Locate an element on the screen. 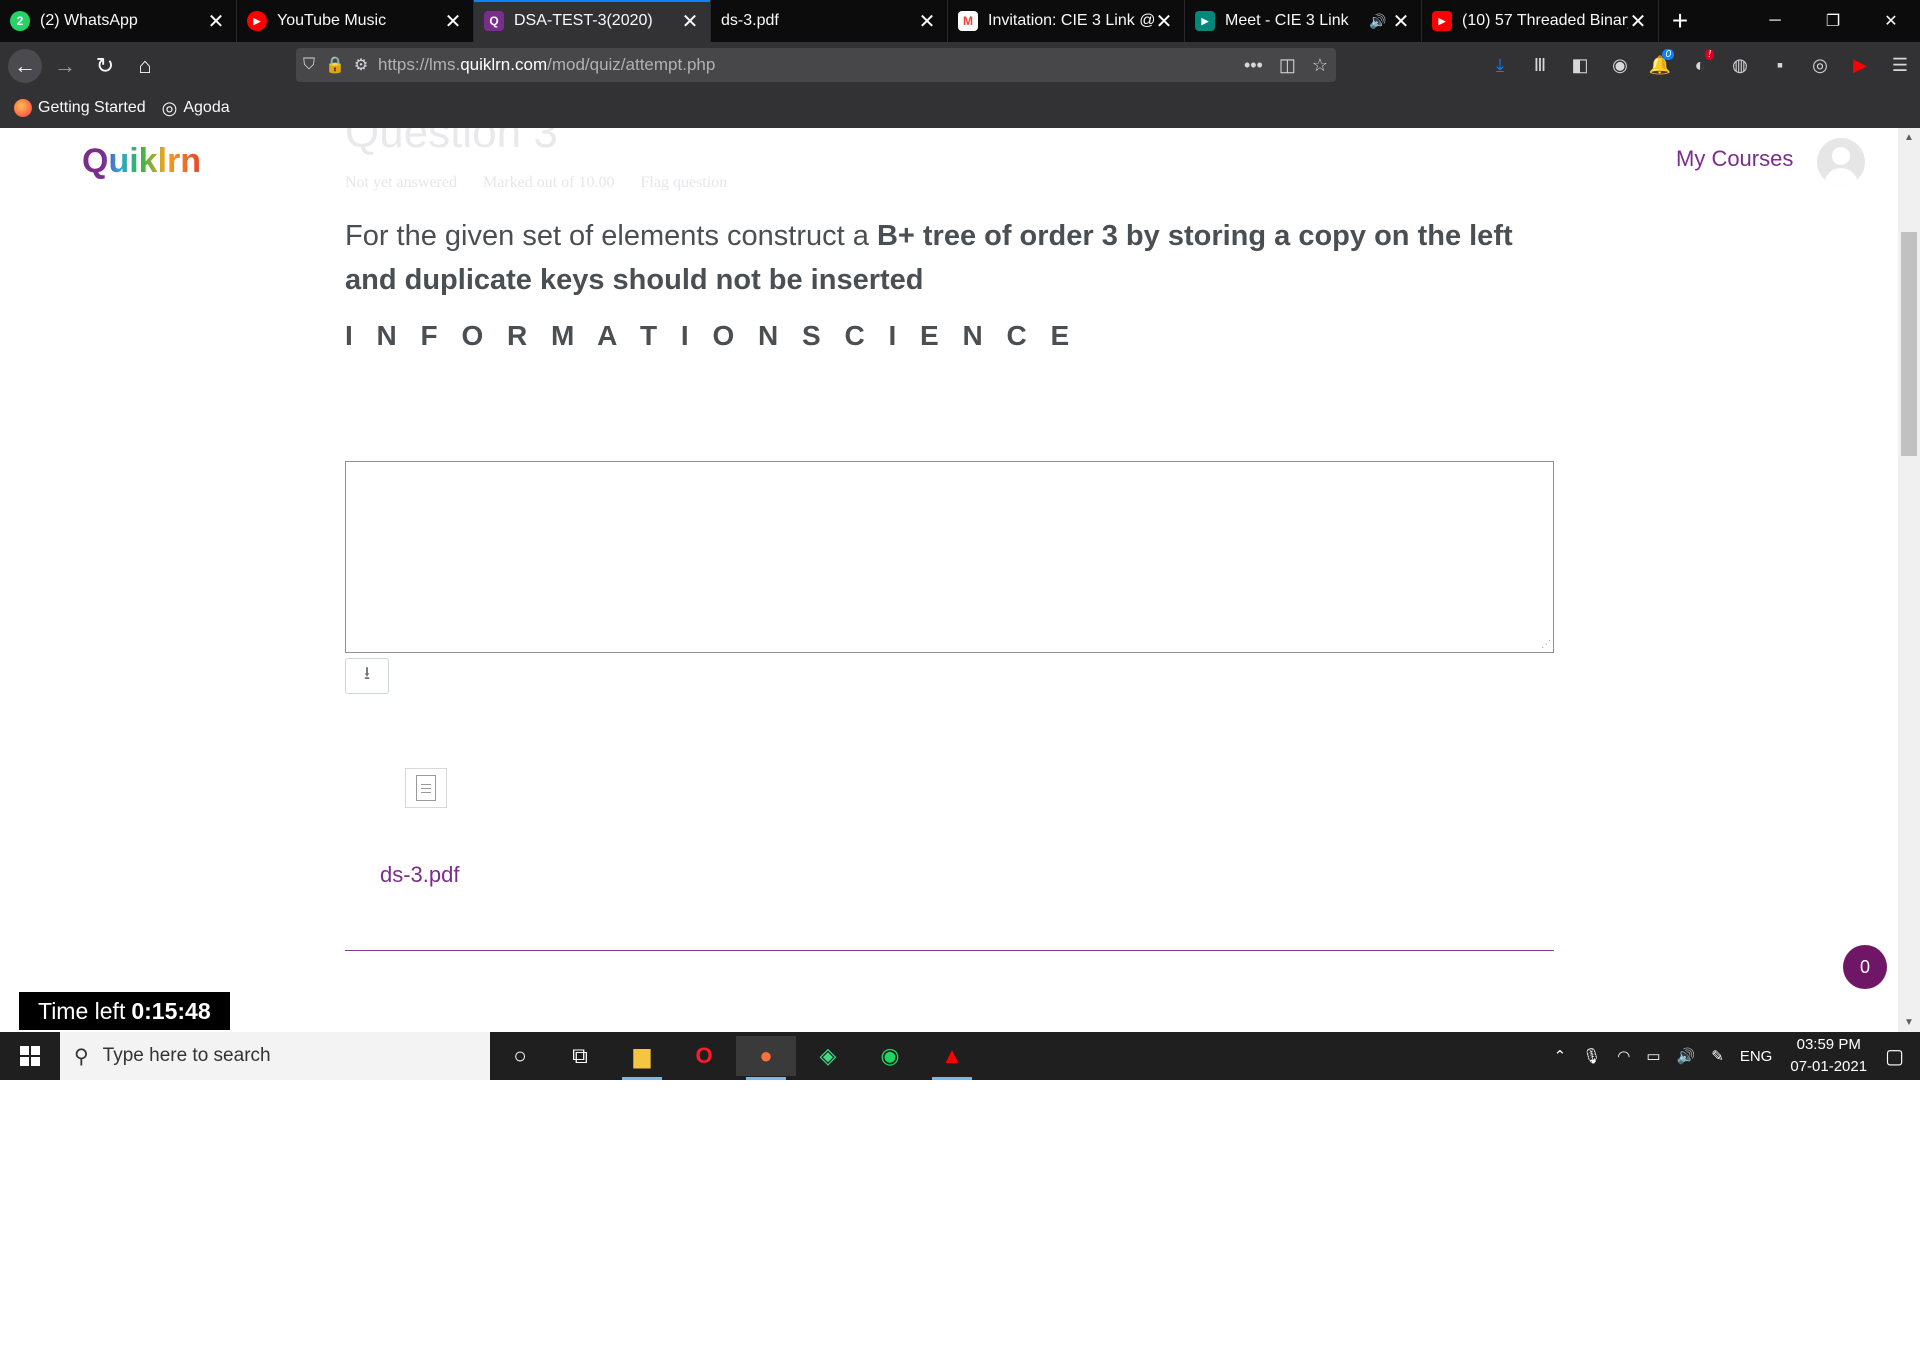 Image resolution: width=1920 pixels, height=1366 pixels. battery-icon: ▭ is located at coordinates (1653, 1056).